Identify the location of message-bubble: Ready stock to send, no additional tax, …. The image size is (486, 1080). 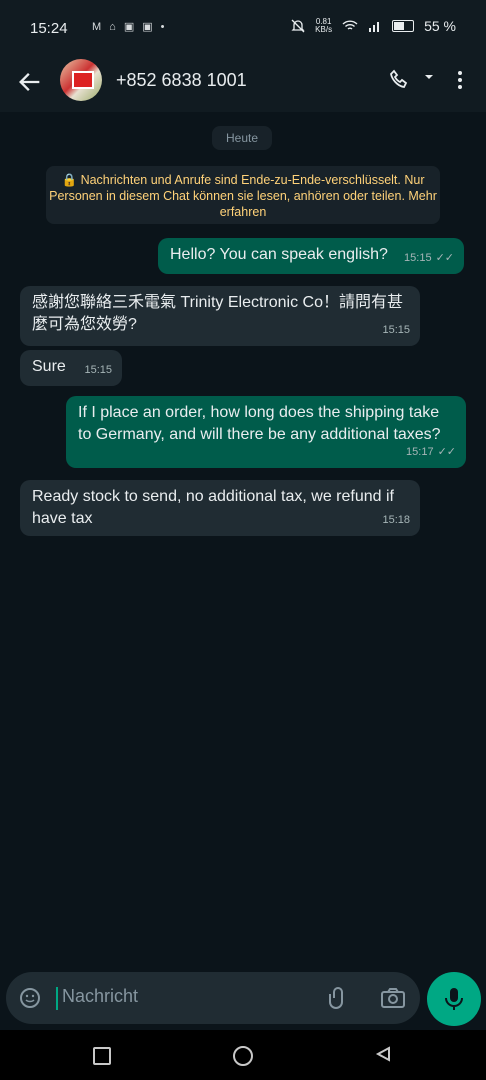
(220, 508).